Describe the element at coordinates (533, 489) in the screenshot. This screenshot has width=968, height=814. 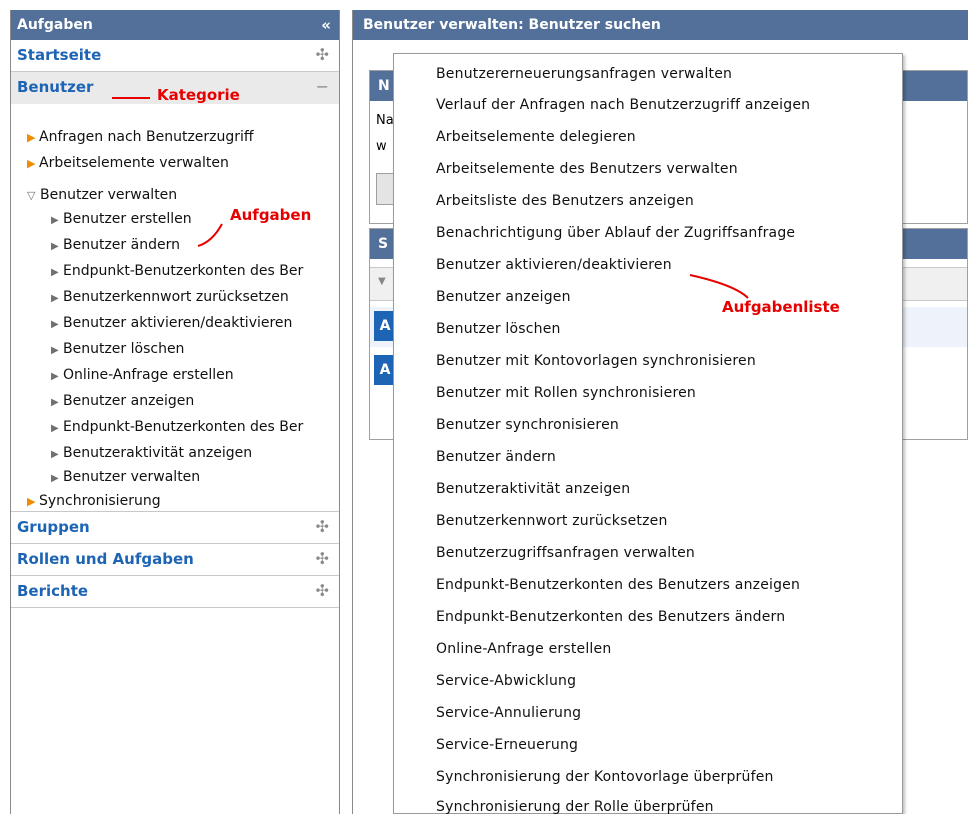
I see `menu-item: Benutzeraktivität anzeigen` at that location.